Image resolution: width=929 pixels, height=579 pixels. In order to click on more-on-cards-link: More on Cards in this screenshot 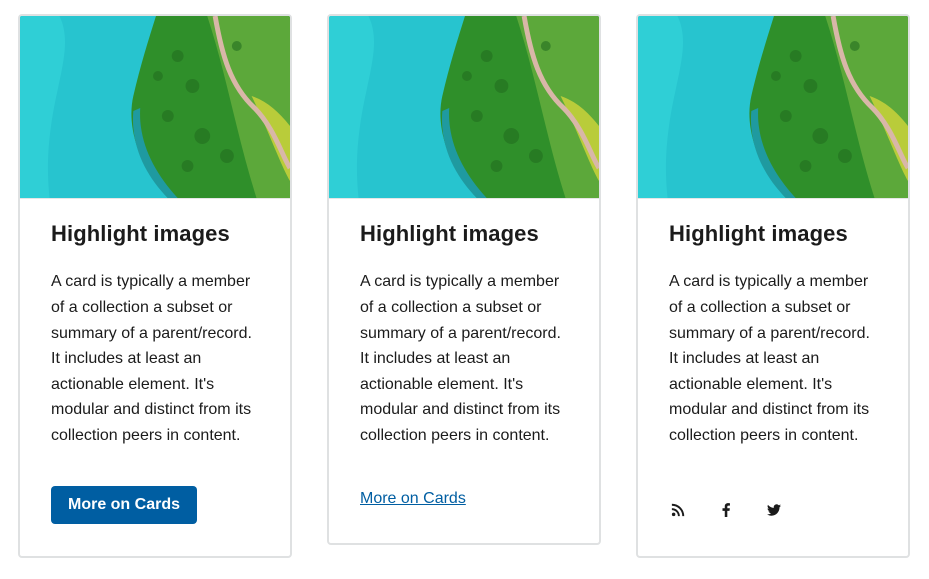, I will do `click(413, 499)`.